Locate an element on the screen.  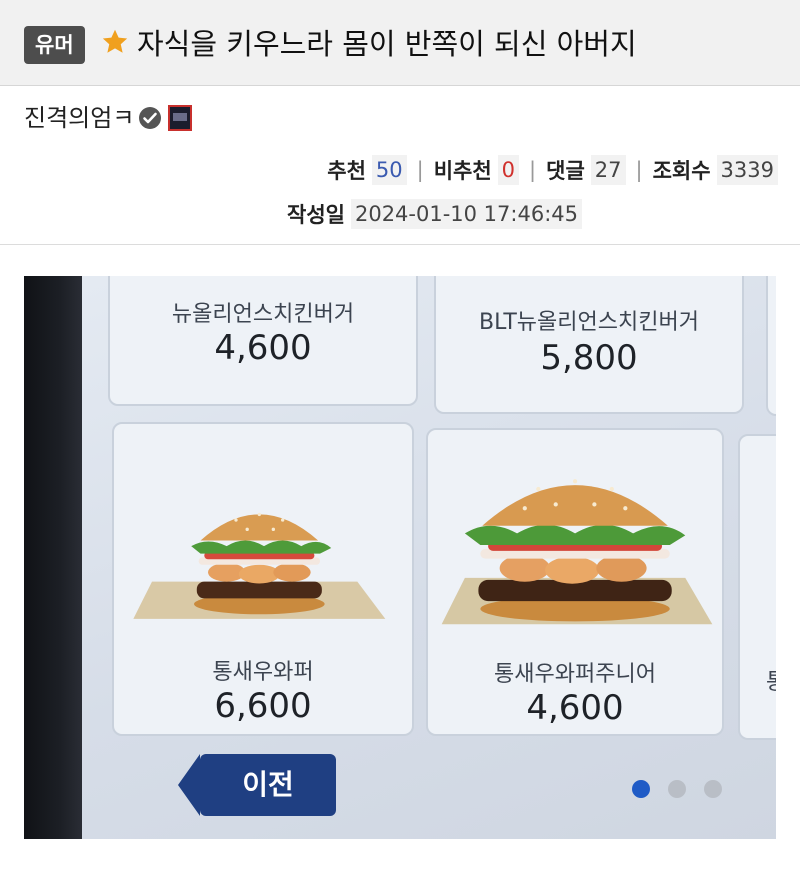
author-name: 진격의엄ㅋ is located at coordinates (79, 118).